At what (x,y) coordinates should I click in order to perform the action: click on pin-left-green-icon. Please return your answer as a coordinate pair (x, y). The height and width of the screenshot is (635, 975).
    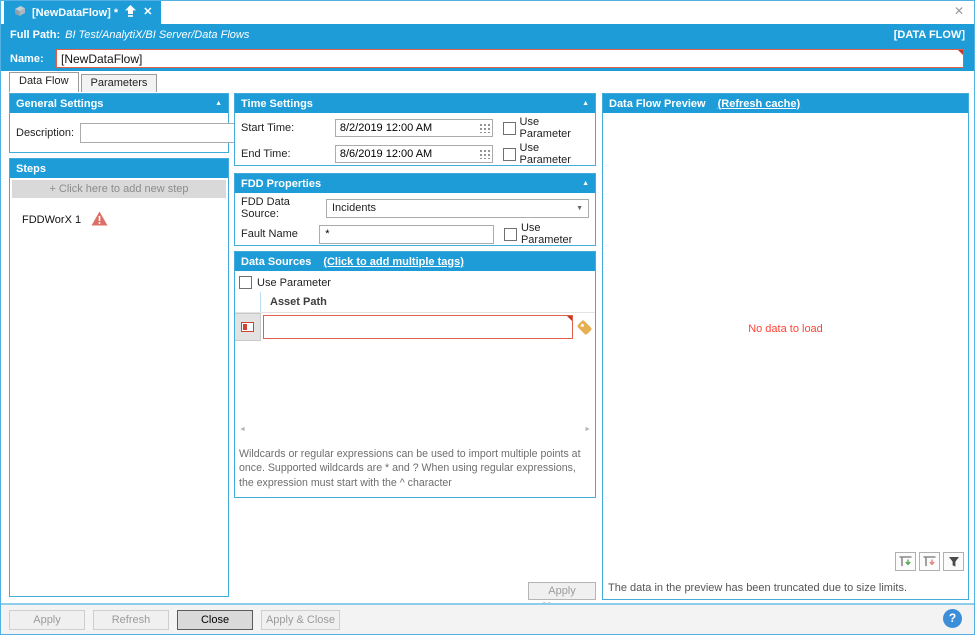
    Looking at the image, I should click on (905, 561).